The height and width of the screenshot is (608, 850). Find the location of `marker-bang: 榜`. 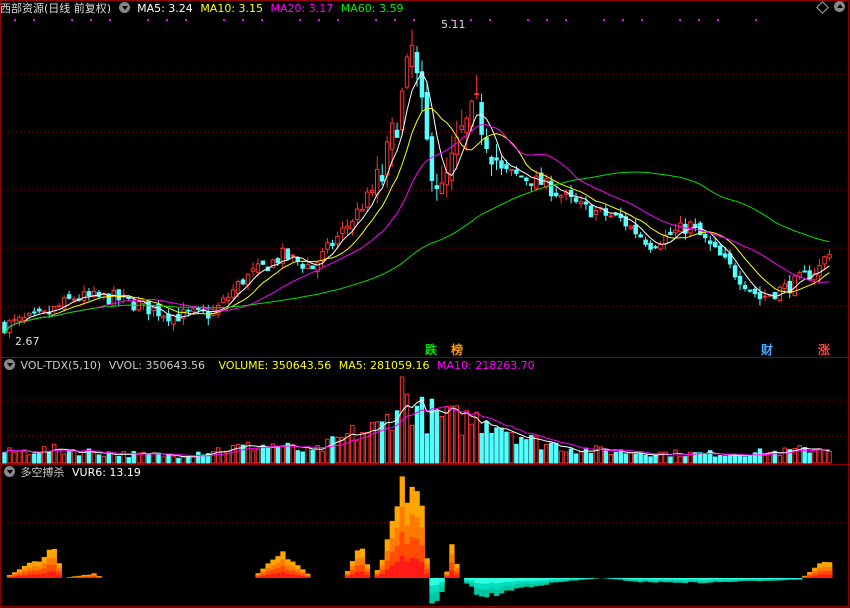

marker-bang: 榜 is located at coordinates (457, 350).